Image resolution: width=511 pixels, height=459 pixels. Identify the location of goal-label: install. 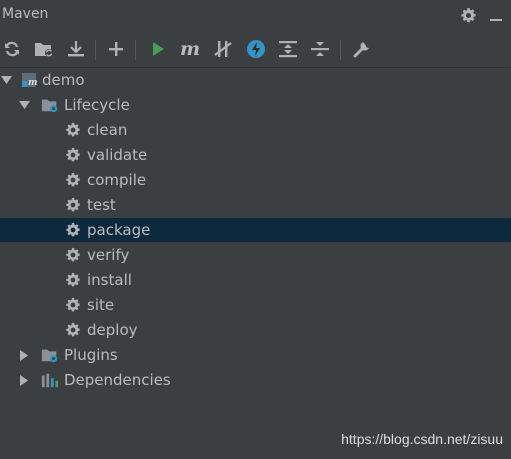
(109, 280).